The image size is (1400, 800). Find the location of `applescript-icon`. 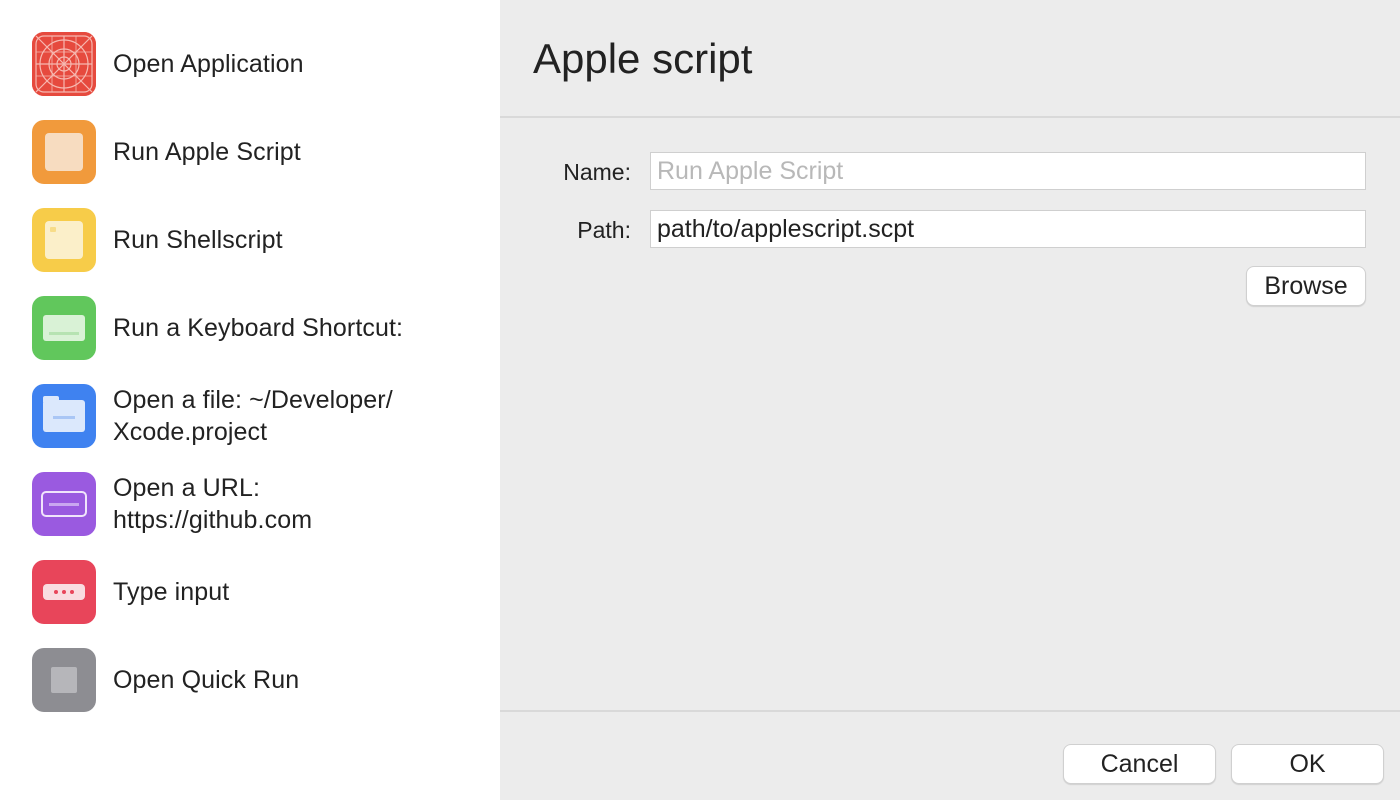

applescript-icon is located at coordinates (64, 152).